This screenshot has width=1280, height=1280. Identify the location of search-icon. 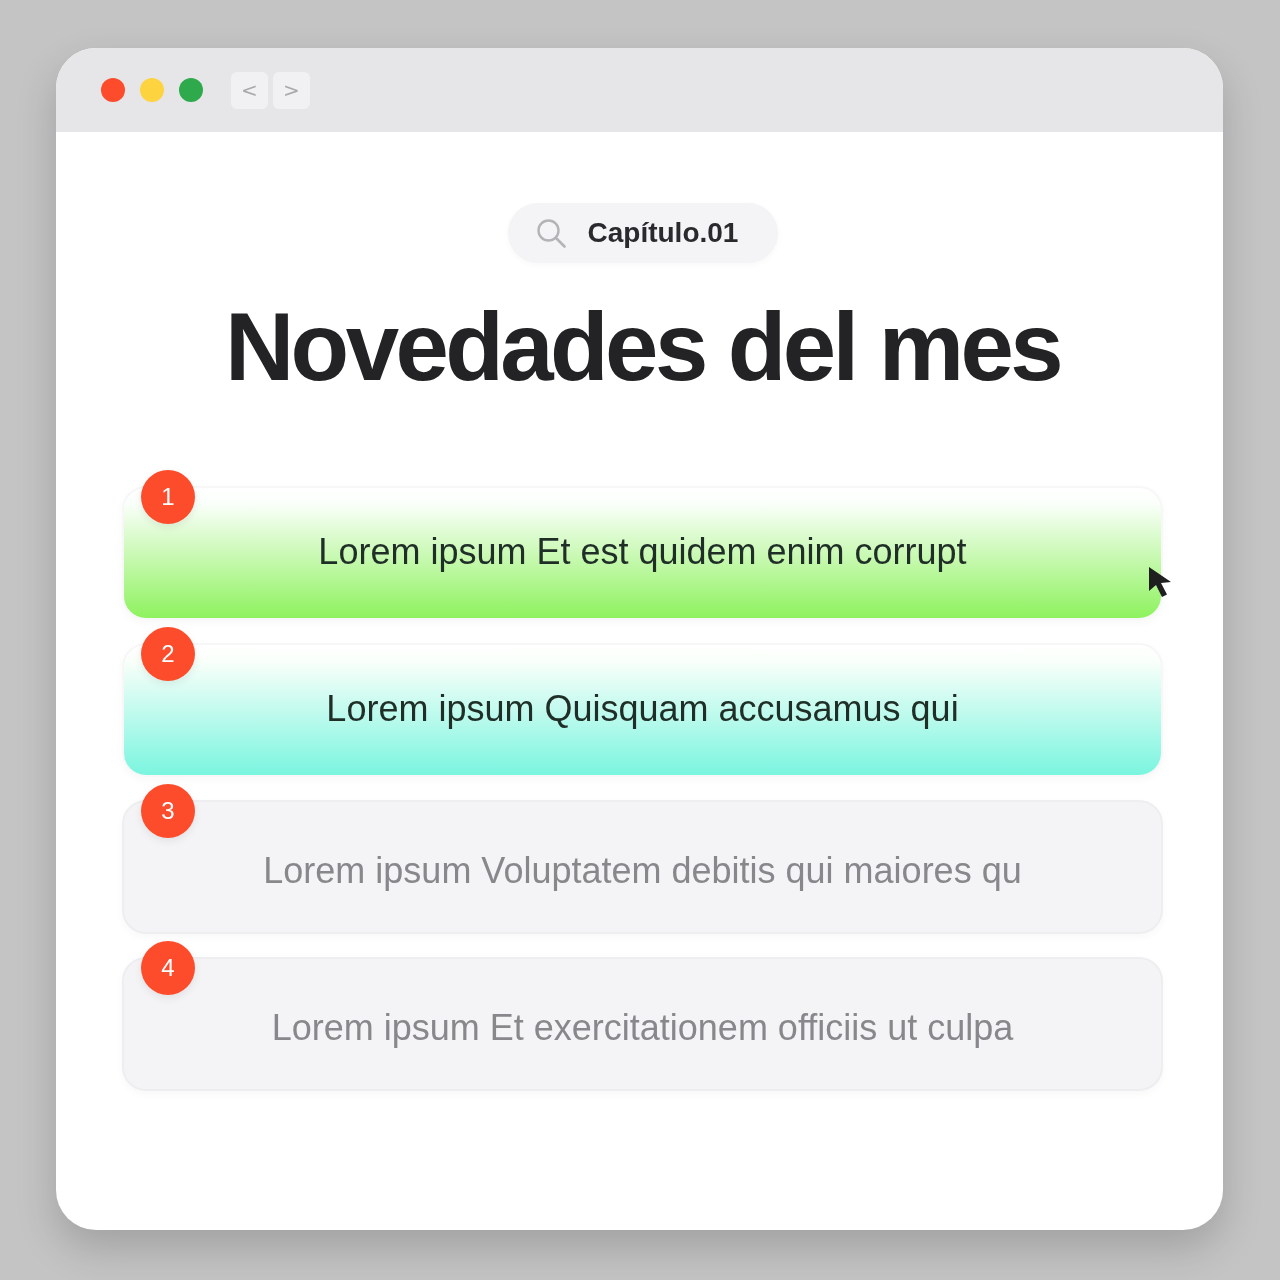
(551, 233).